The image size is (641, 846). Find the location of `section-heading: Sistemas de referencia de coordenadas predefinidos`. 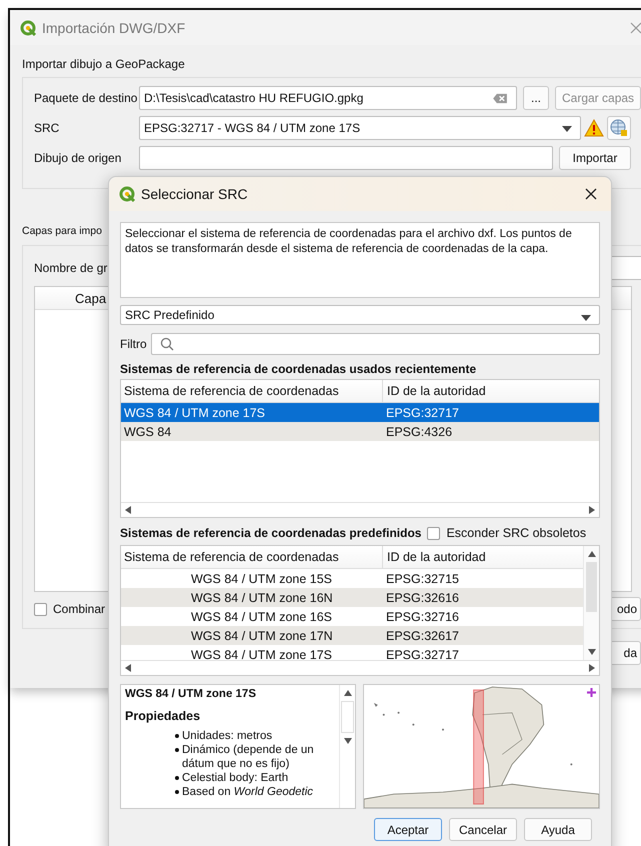

section-heading: Sistemas de referencia de coordenadas predefinidos is located at coordinates (271, 533).